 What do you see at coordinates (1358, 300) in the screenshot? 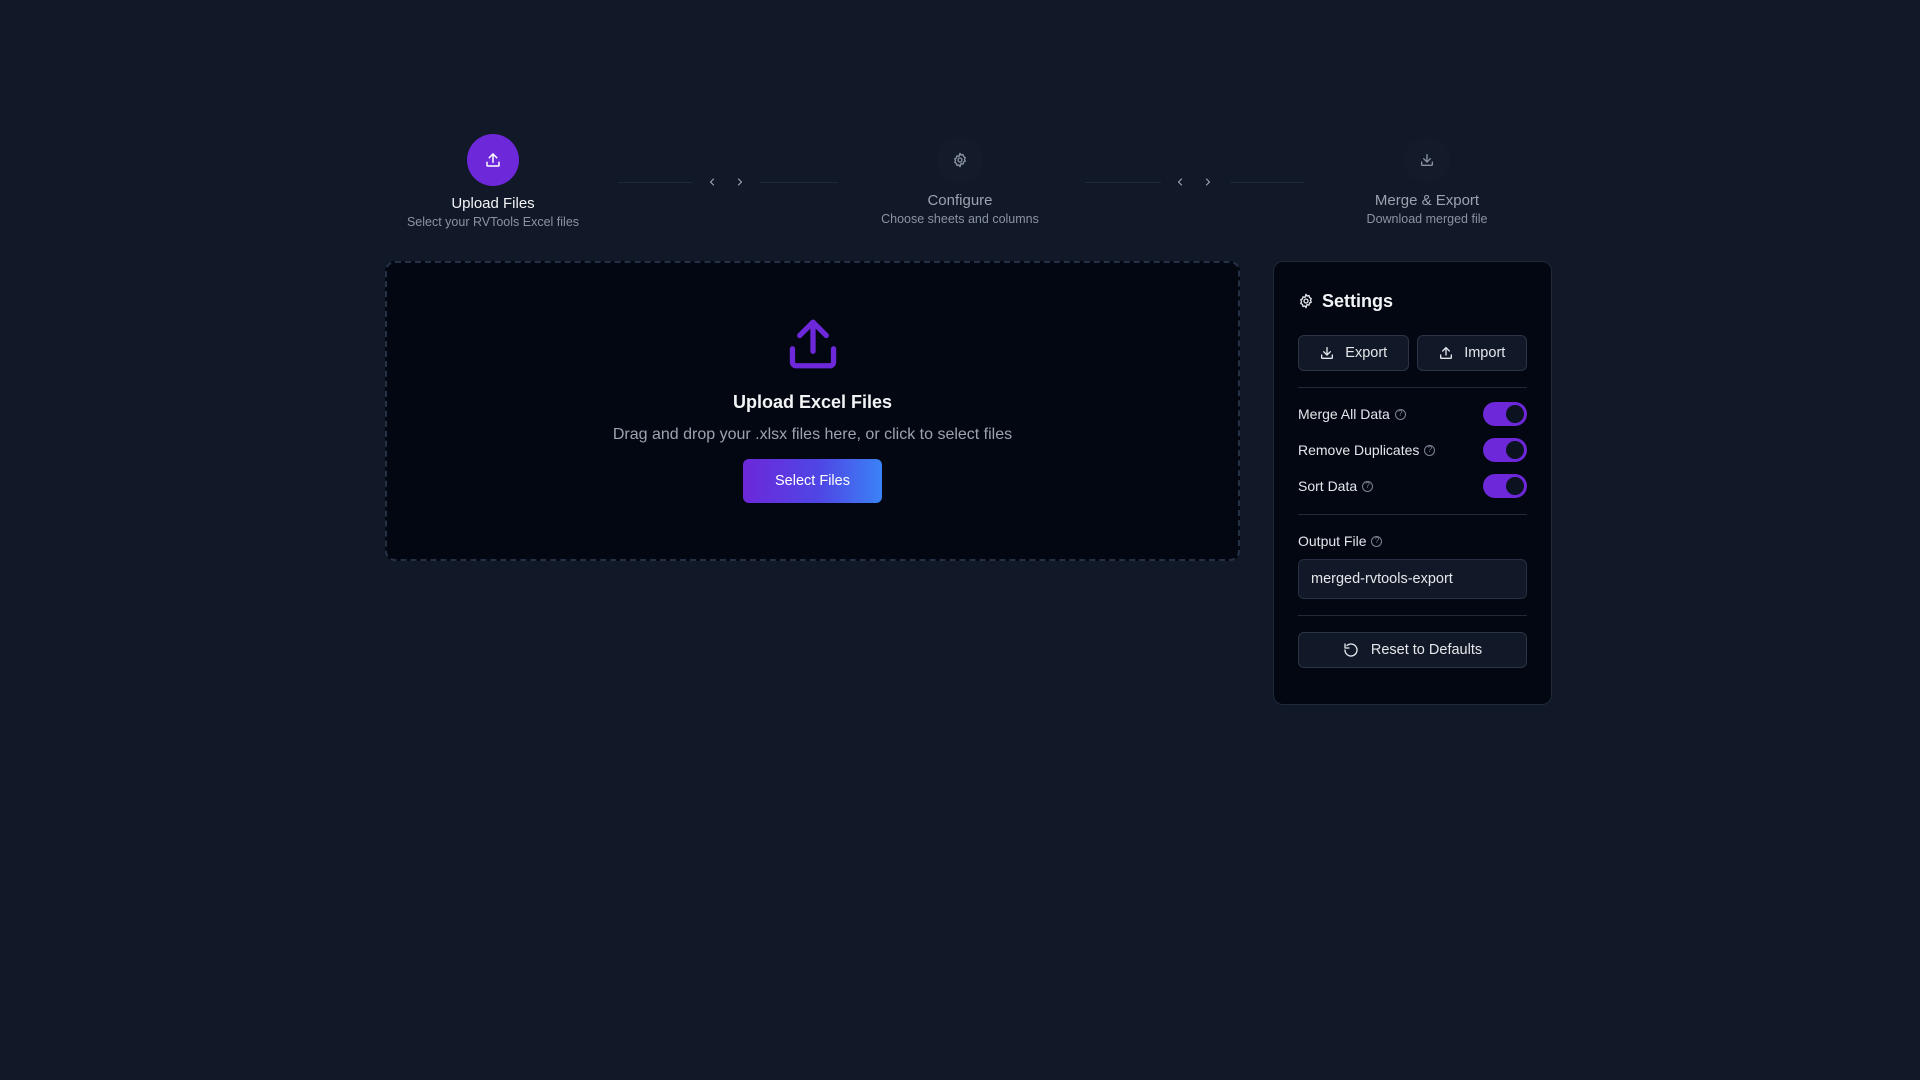
I see `settings-title: Settings` at bounding box center [1358, 300].